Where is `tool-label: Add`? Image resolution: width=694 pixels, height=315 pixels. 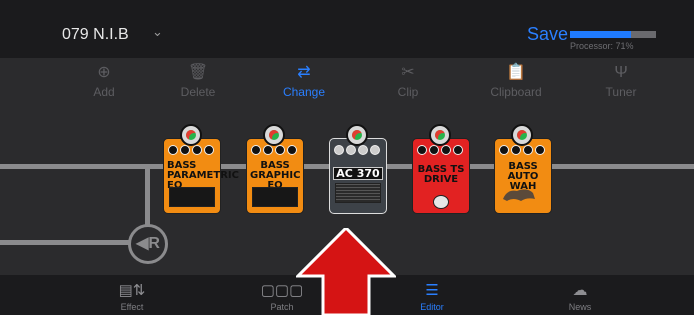
tool-label: Add is located at coordinates (104, 92).